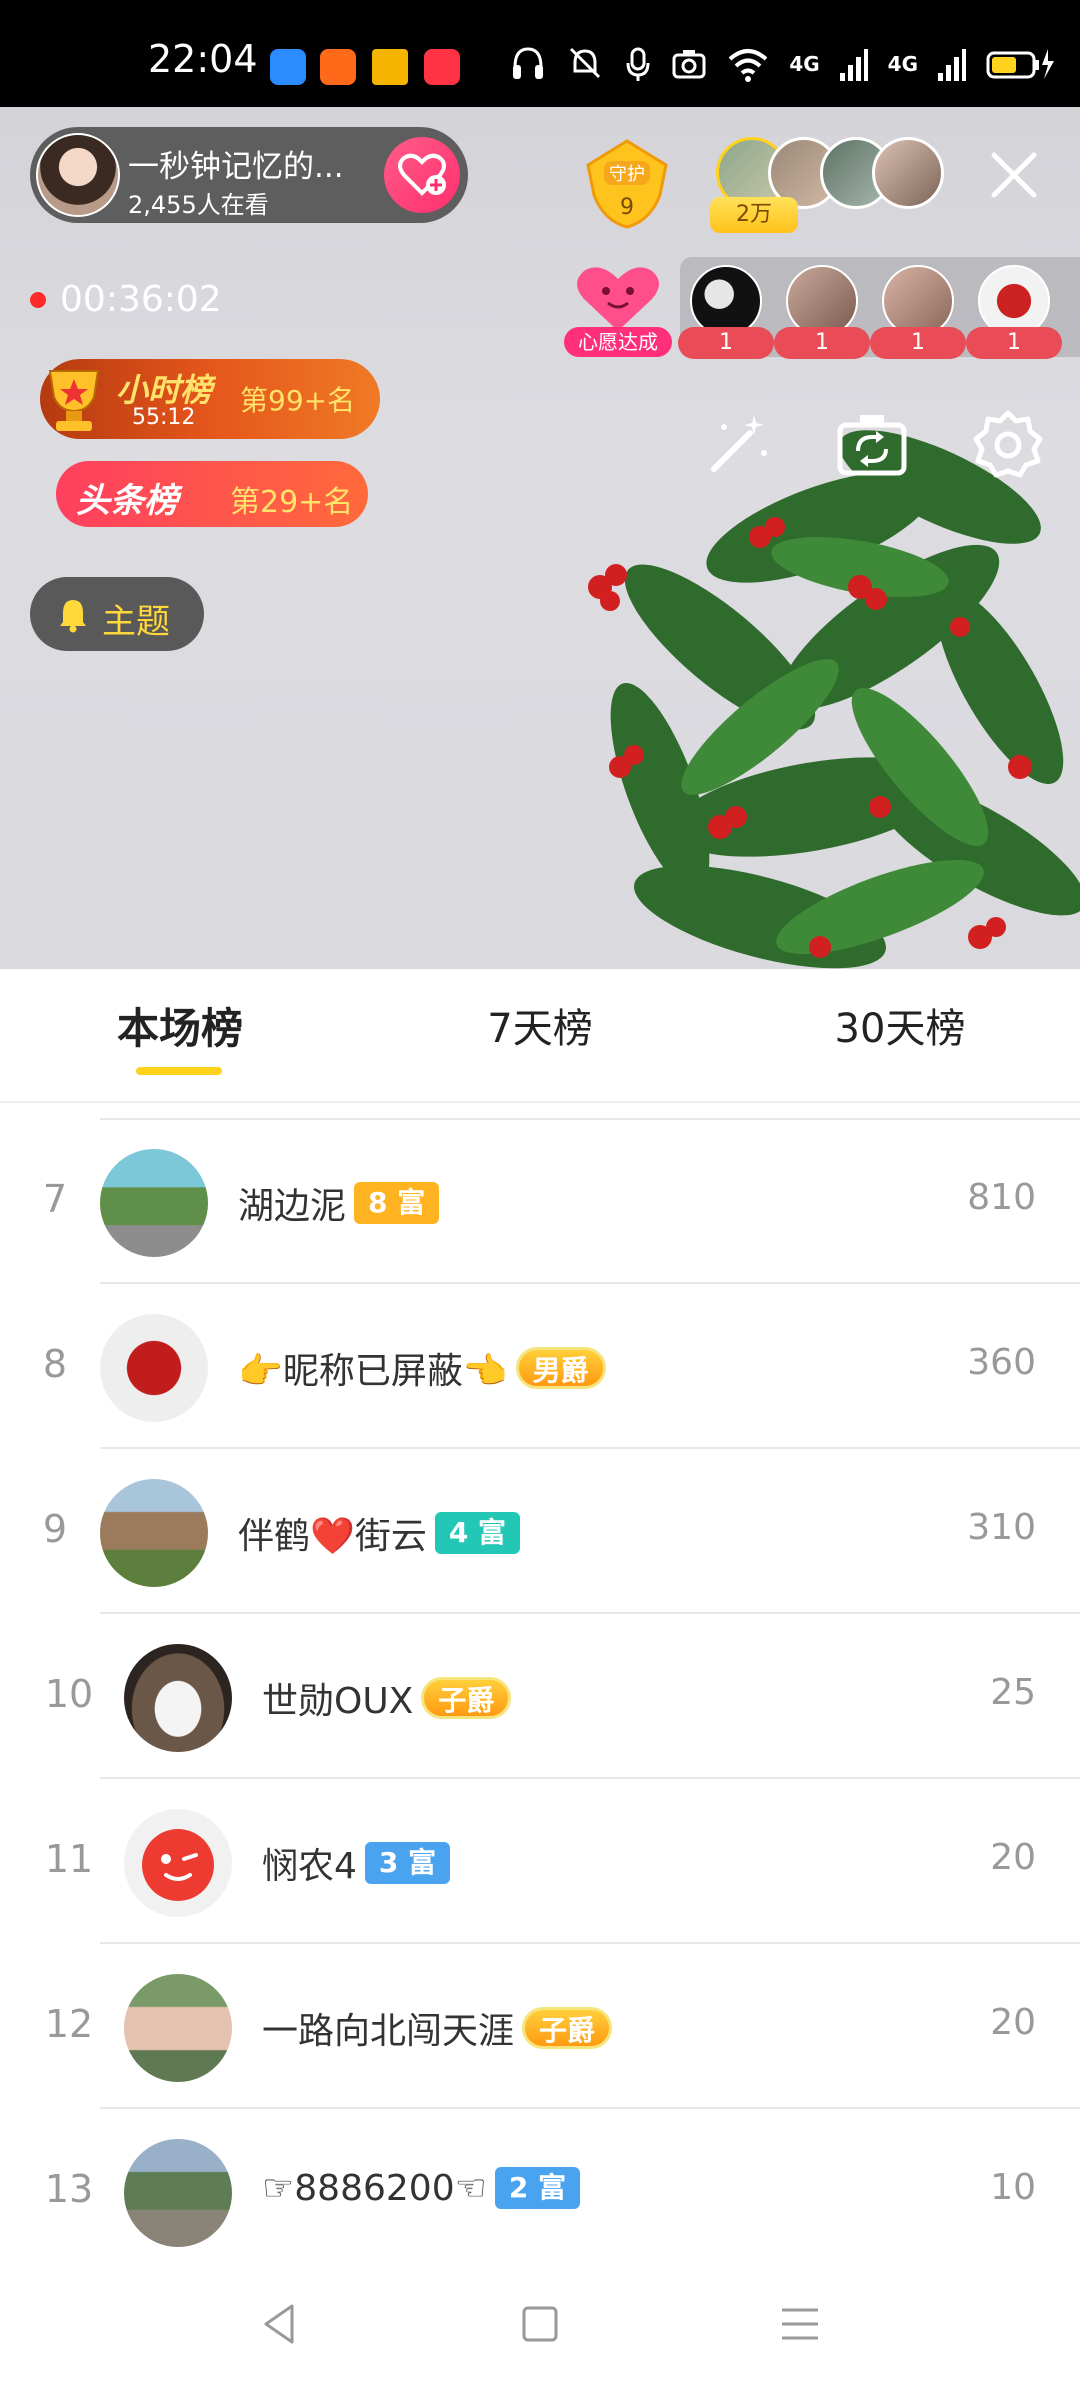 Image resolution: width=1080 pixels, height=2400 pixels. I want to click on user-name: 世勋OUX, so click(338, 1701).